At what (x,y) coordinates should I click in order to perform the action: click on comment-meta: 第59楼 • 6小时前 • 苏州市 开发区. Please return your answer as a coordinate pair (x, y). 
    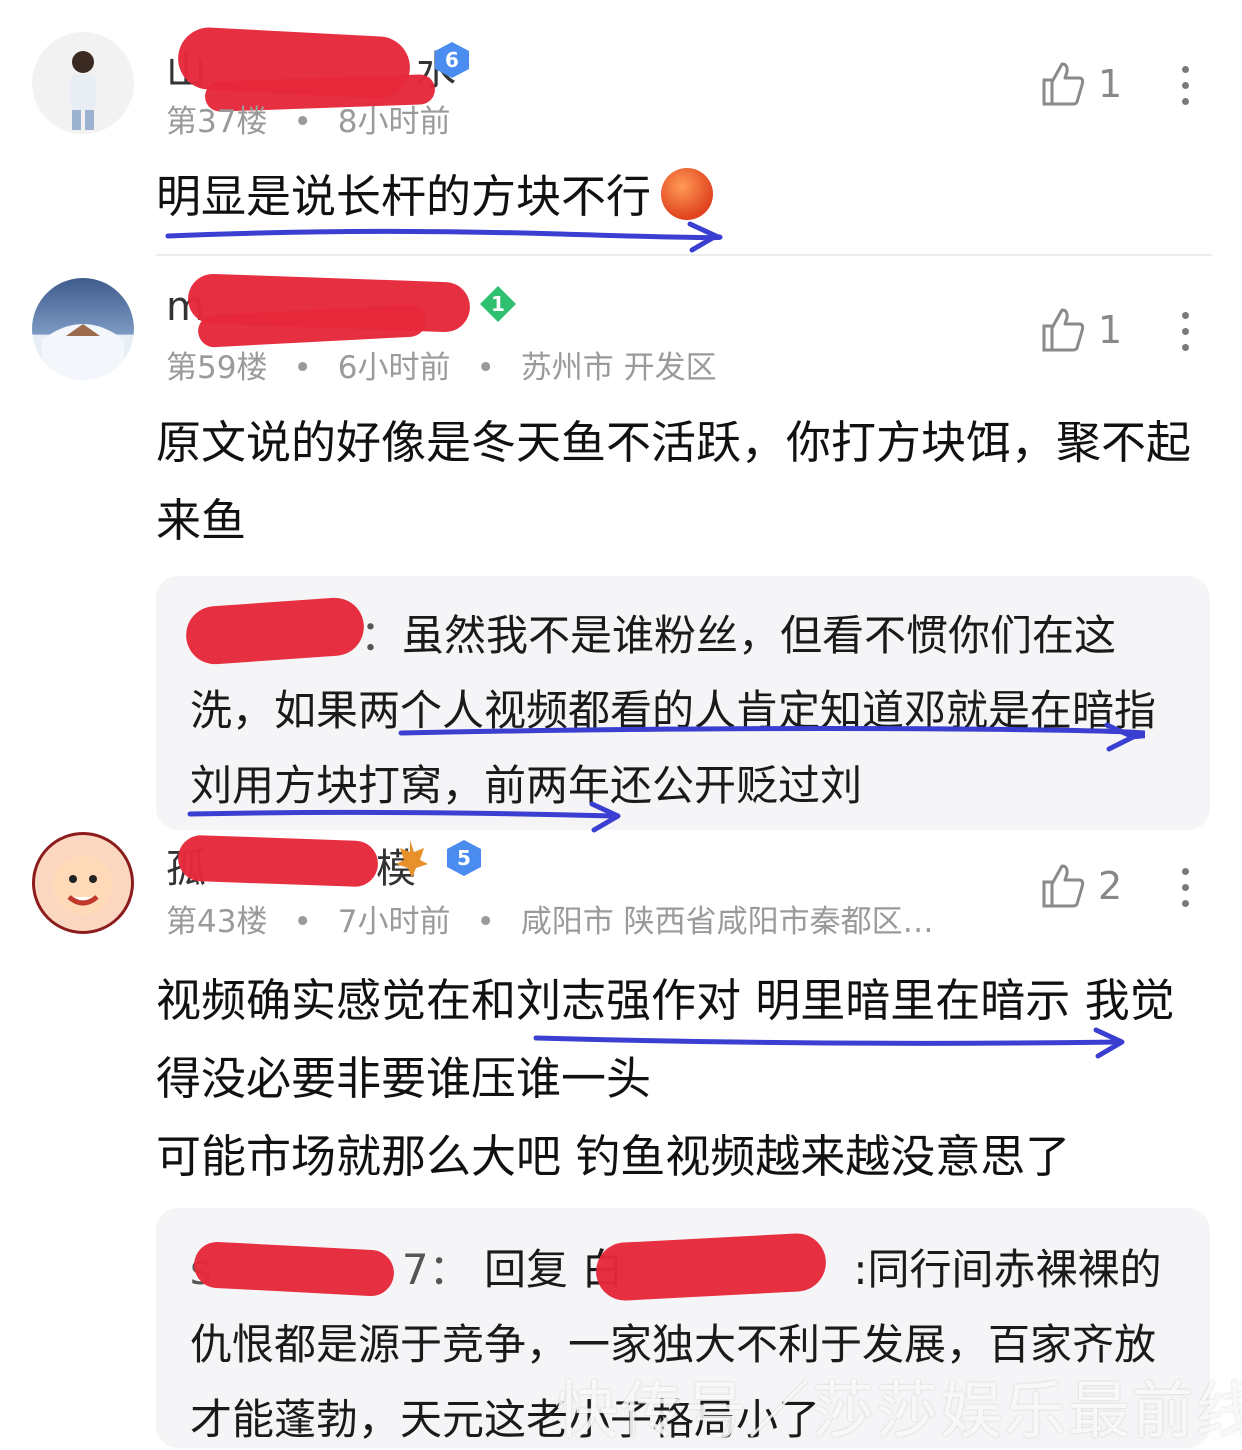
    Looking at the image, I should click on (441, 368).